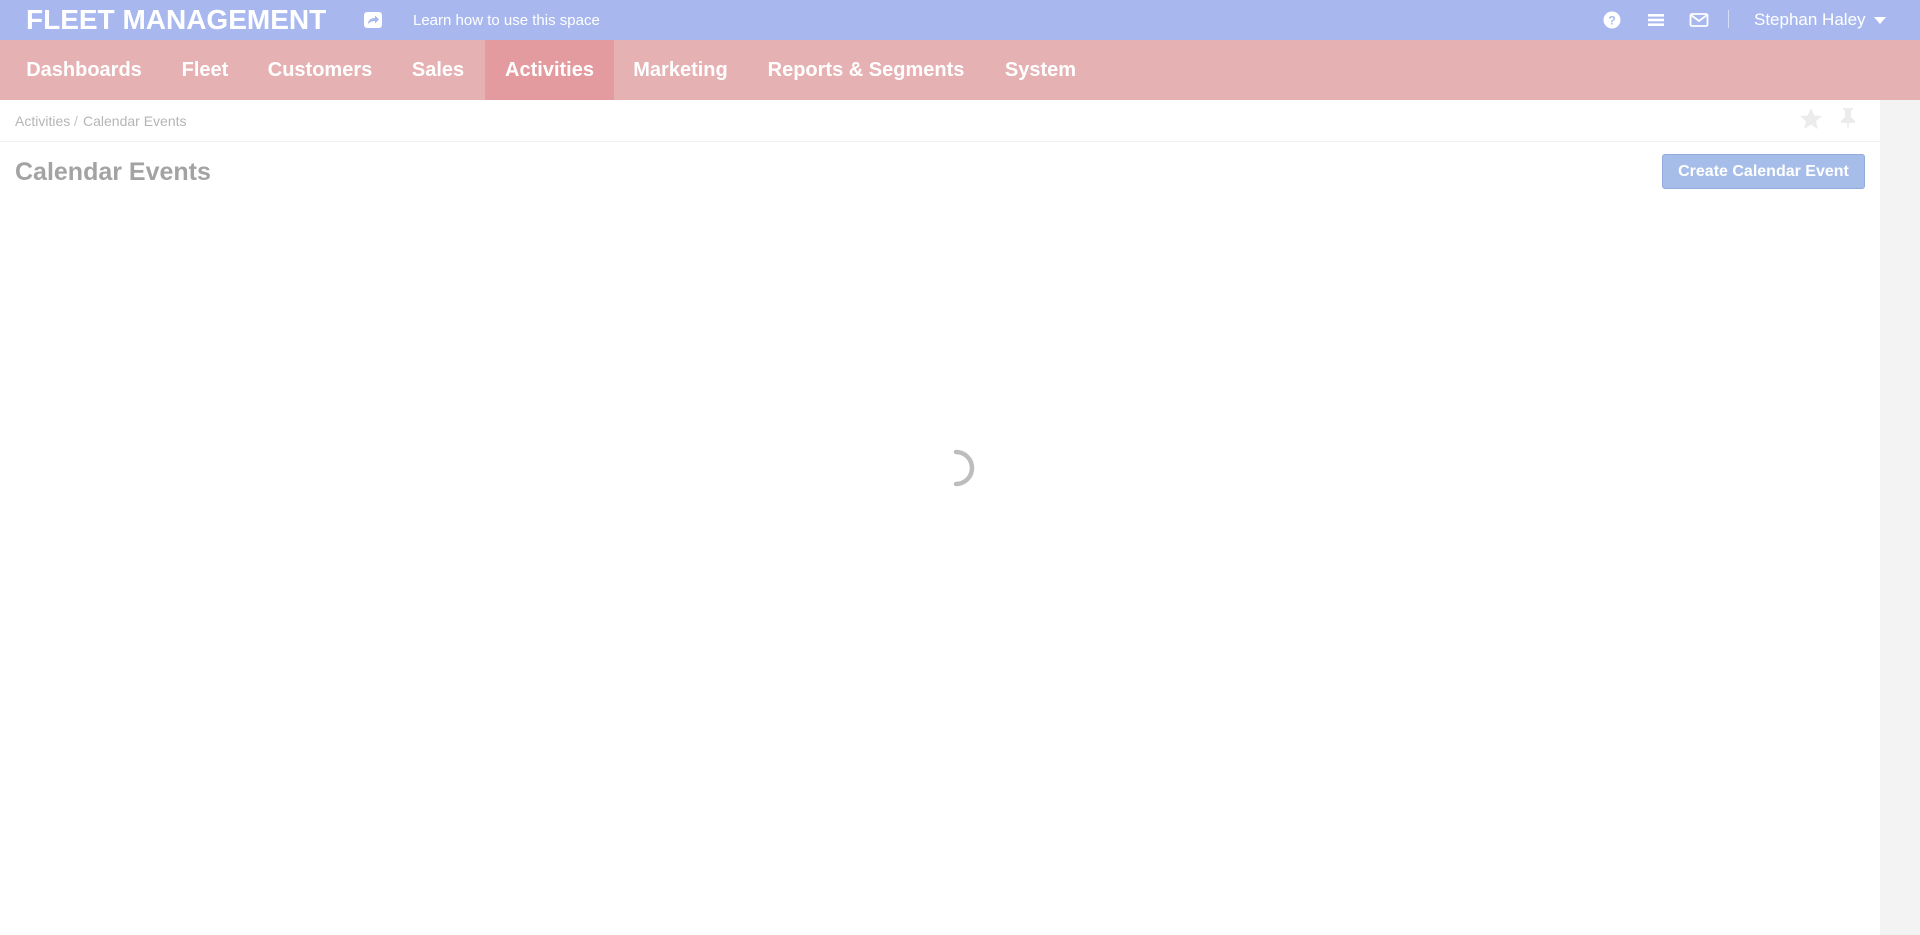 The width and height of the screenshot is (1920, 935). Describe the element at coordinates (176, 20) in the screenshot. I see `app-logo: FLEET MANAGEMENT` at that location.